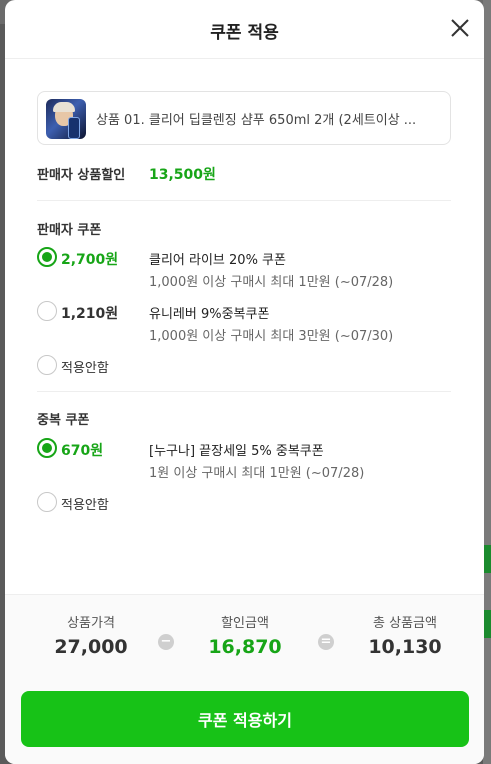  I want to click on dup-coupon-desc-1: 1원 이상 구매시 최대 1만원 (~07/28), so click(257, 473).